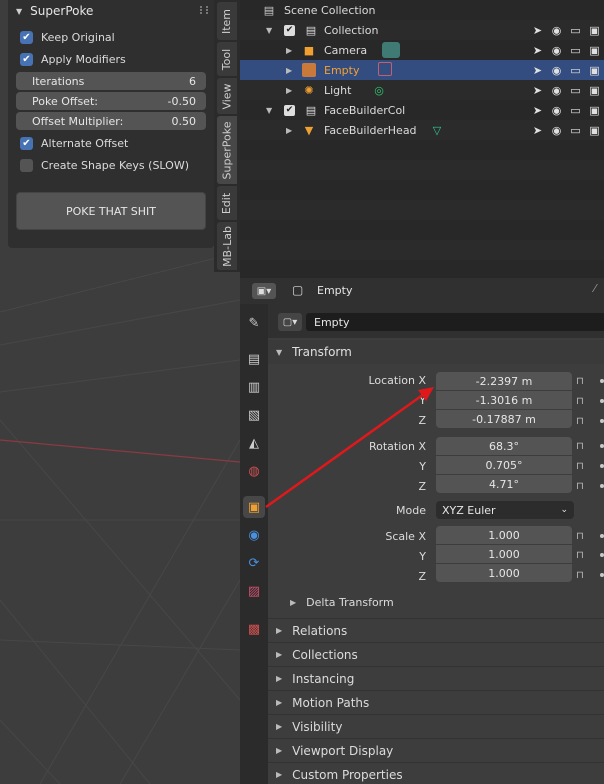 The height and width of the screenshot is (784, 604). Describe the element at coordinates (422, 110) in the screenshot. I see `outliner-row-facebuilder-col: ▼ ✔ ▤ FaceBuilderCol ➤ ◉ ▭ ▣` at that location.